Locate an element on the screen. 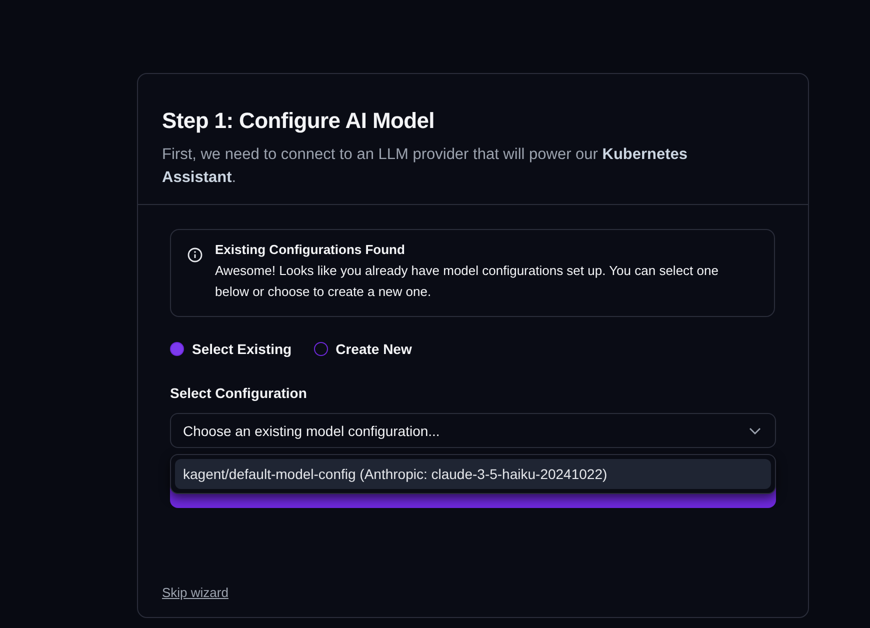  chevron-down-icon is located at coordinates (755, 430).